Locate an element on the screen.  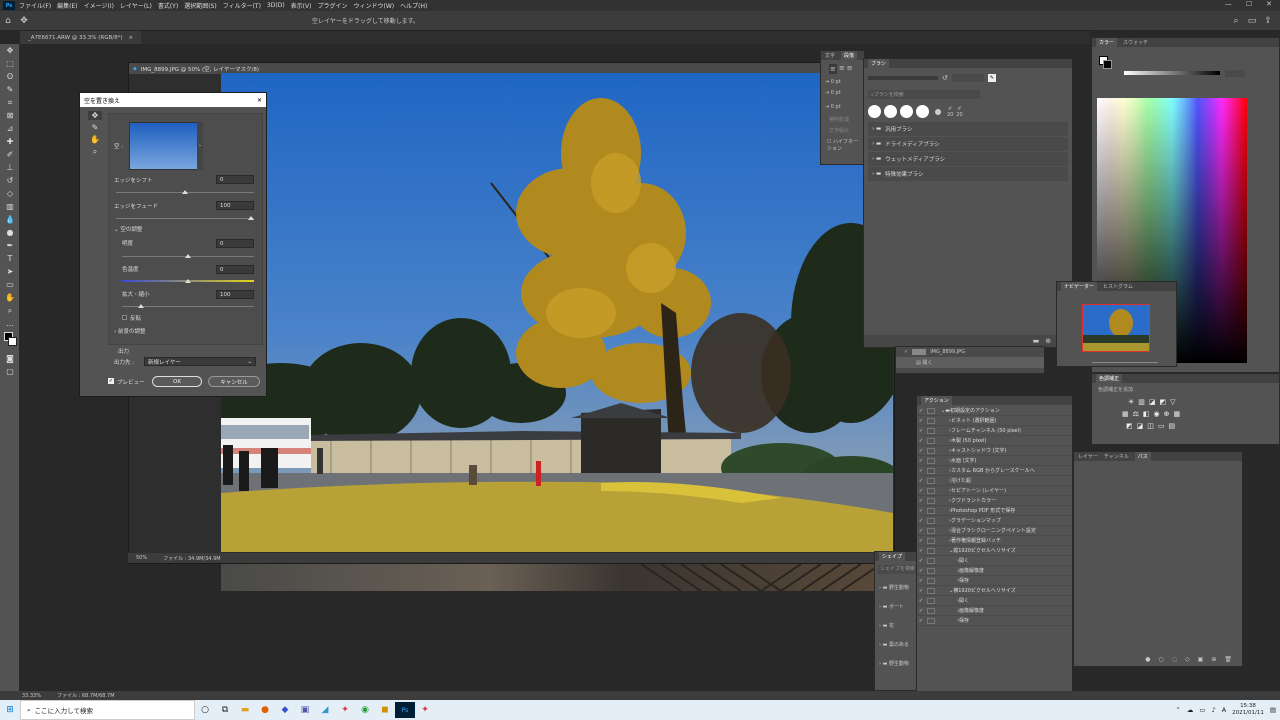
search-icon: ⌕ is located at coordinates (1236, 21).